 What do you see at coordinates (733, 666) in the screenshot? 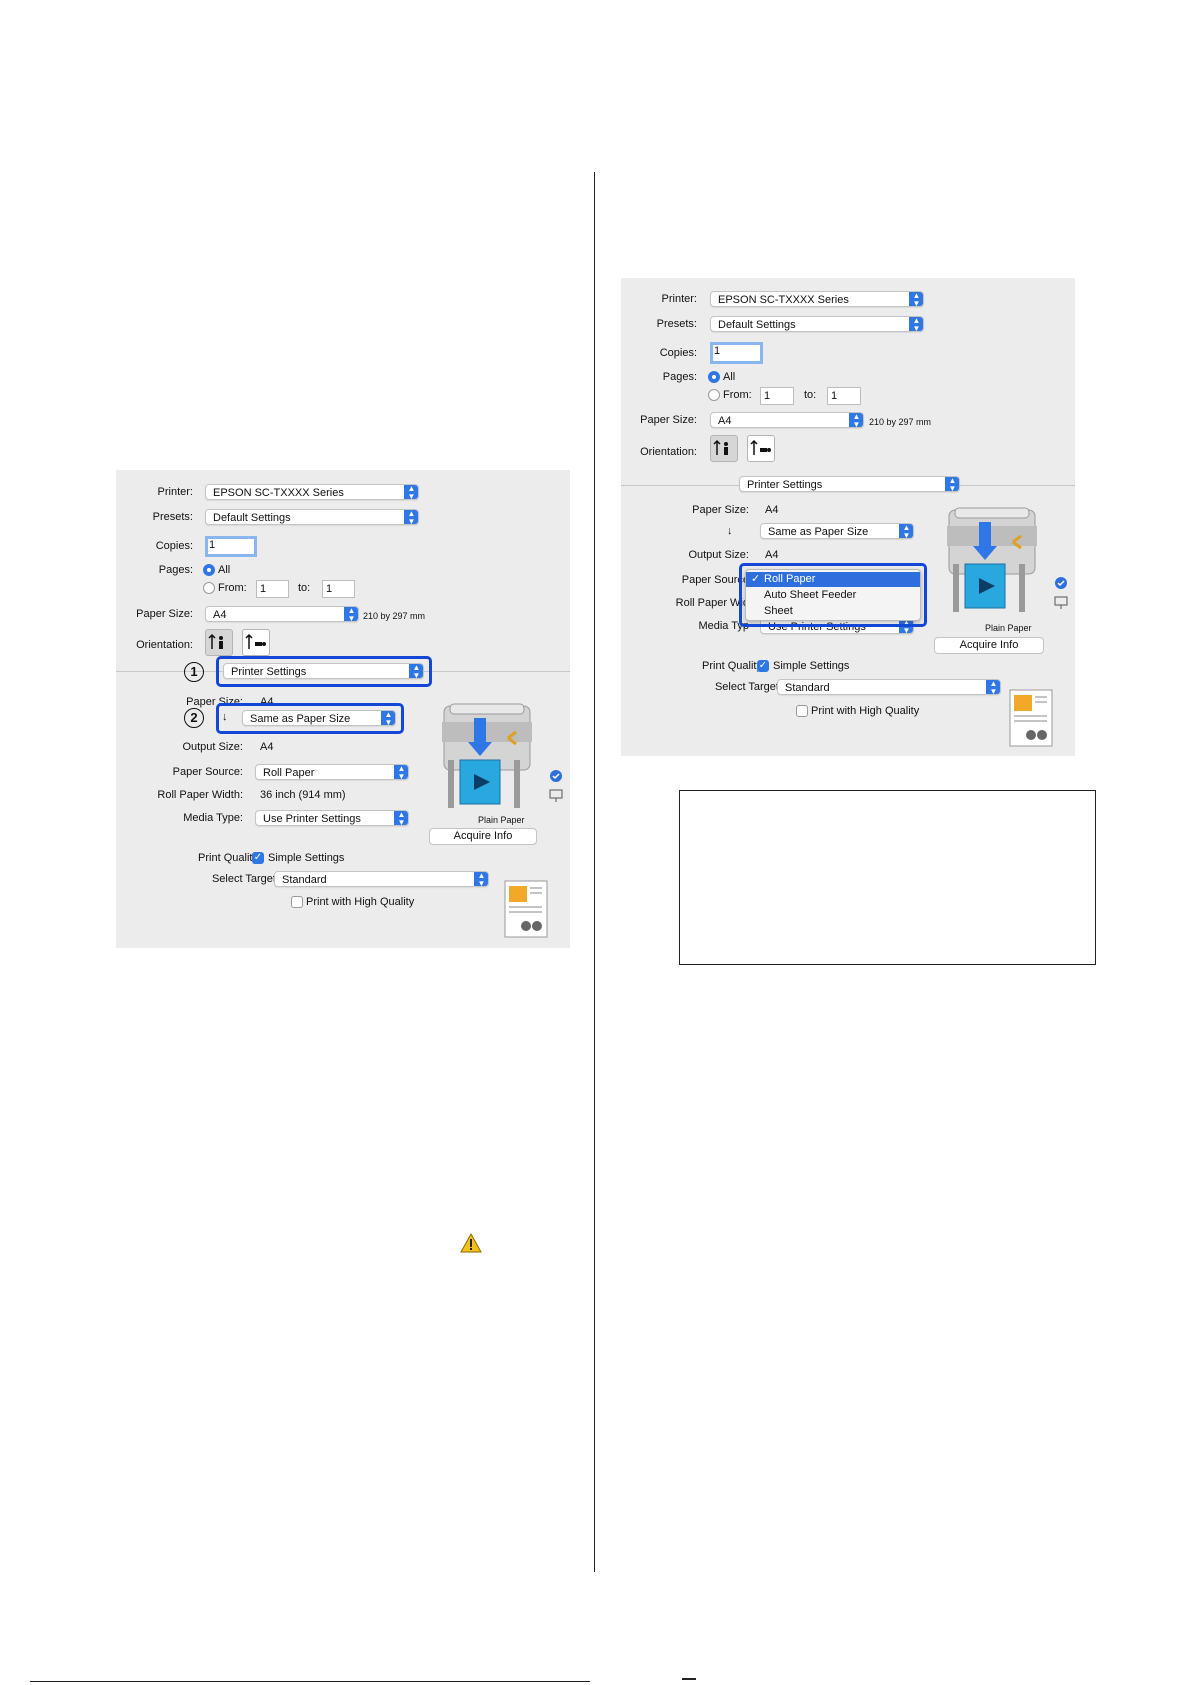
I see `print-quality-label: Print Quality:` at bounding box center [733, 666].